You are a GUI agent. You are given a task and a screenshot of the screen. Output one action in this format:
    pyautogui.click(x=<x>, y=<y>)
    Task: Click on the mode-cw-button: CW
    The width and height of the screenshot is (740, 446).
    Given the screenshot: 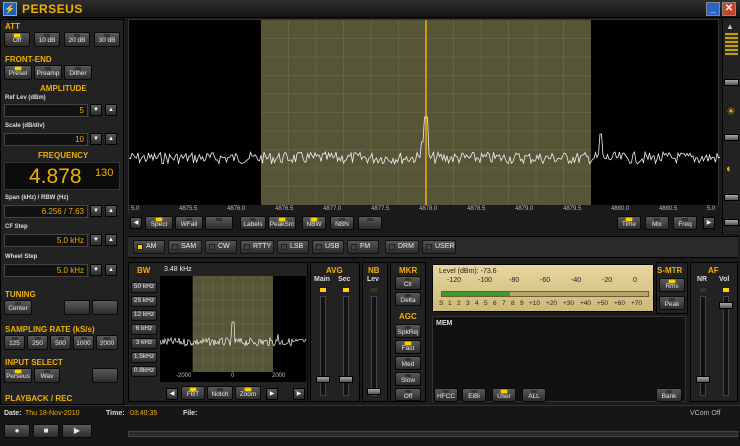 What is the action you would take?
    pyautogui.click(x=221, y=247)
    